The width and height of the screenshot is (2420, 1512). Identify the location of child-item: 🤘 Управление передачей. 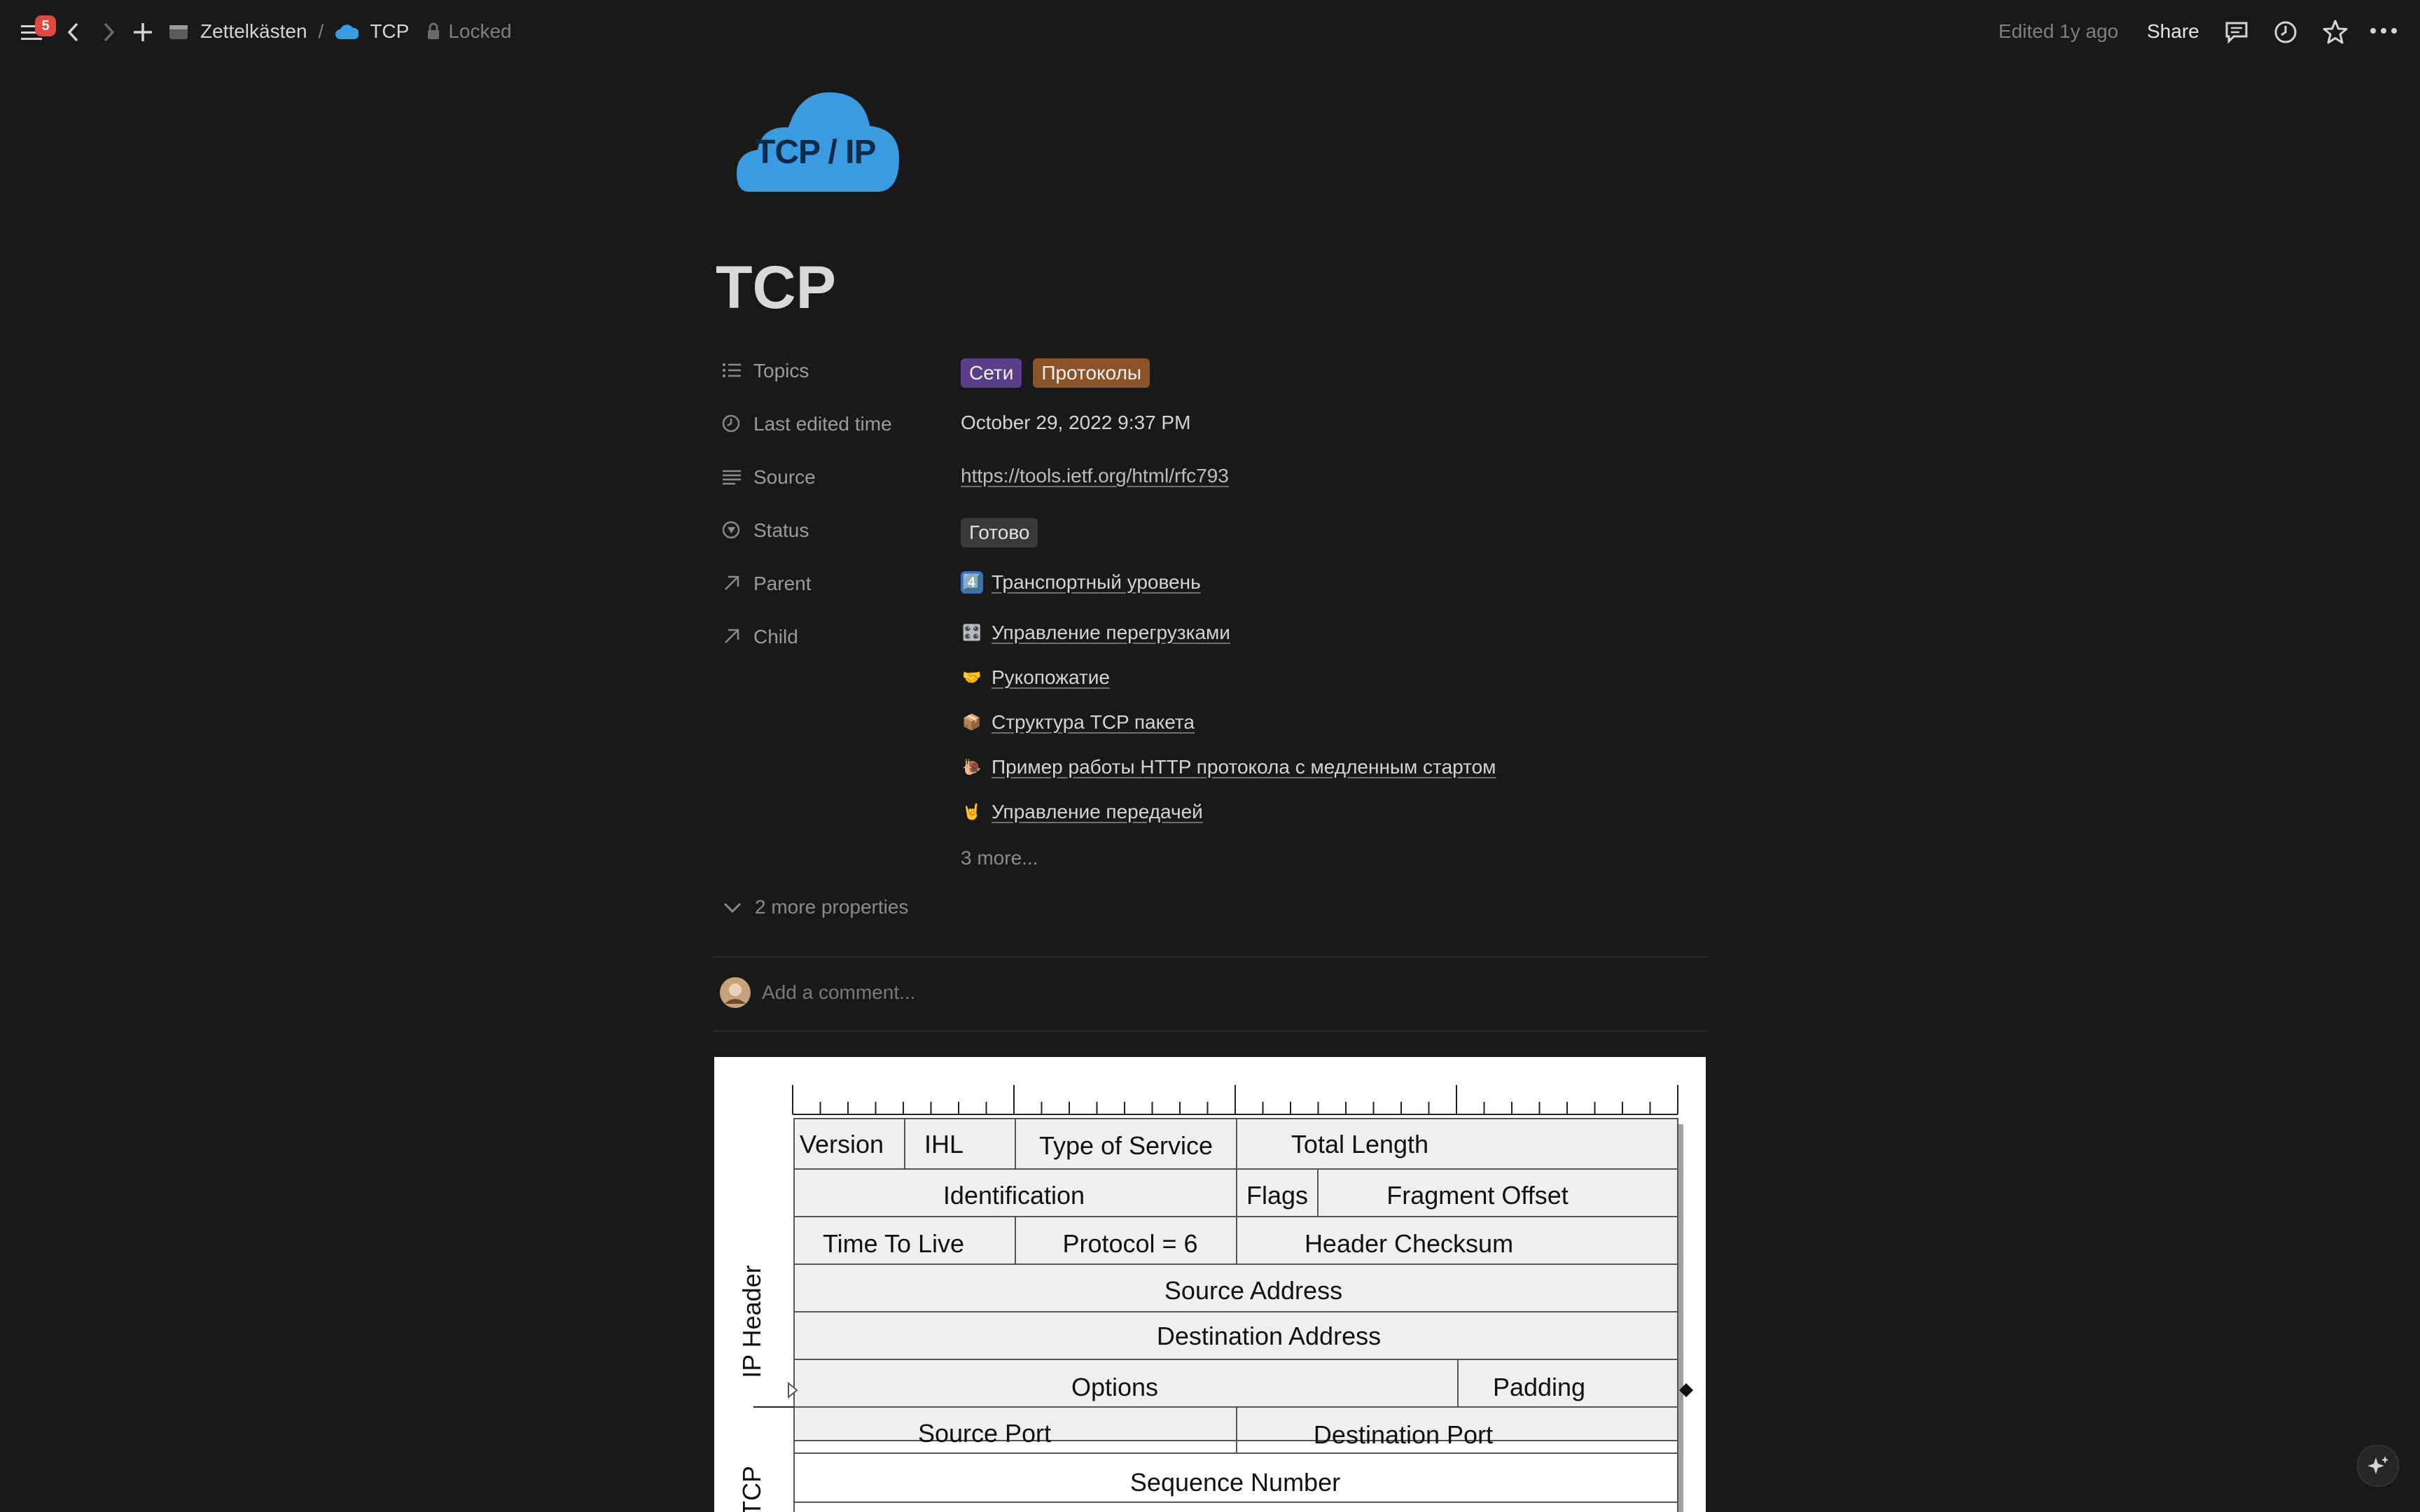
(1082, 812).